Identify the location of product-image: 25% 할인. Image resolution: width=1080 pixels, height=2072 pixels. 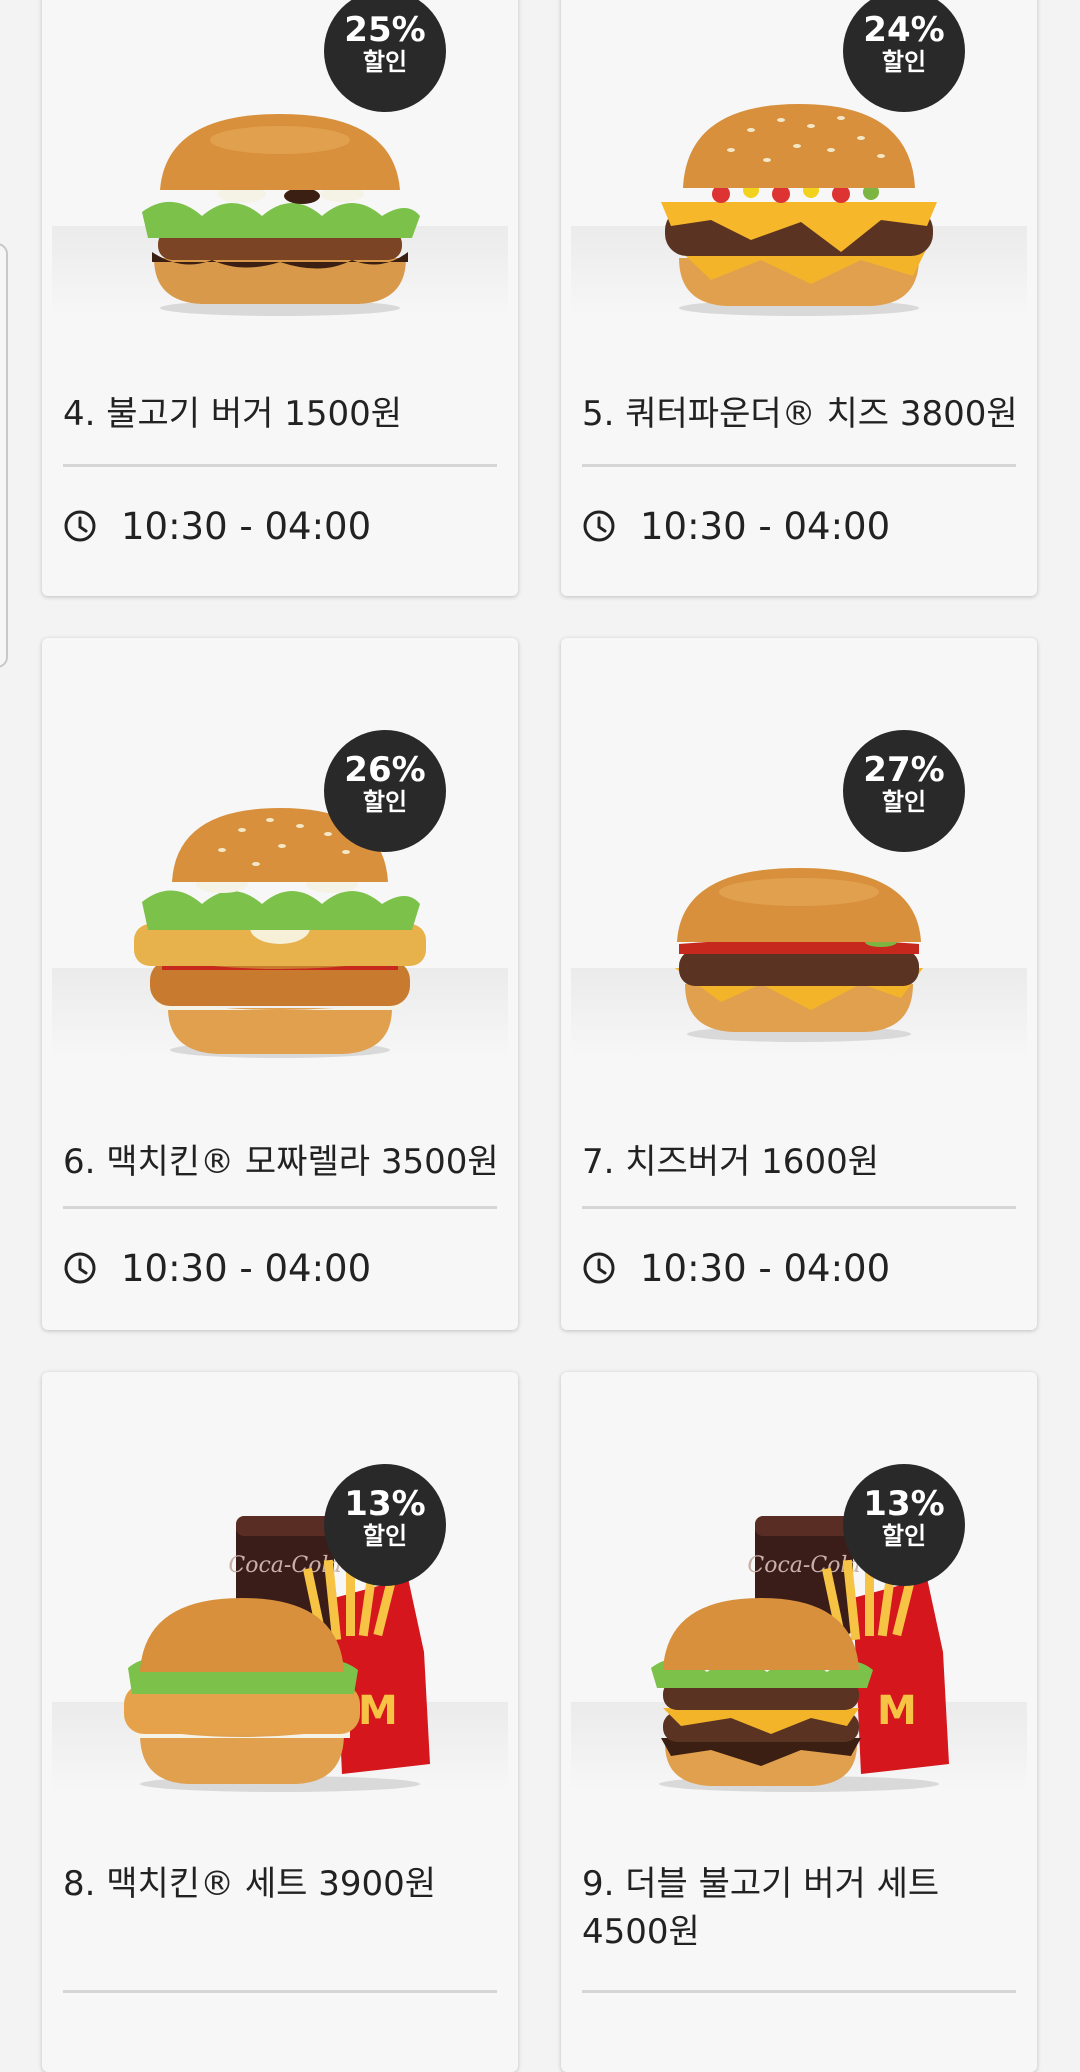
(280, 171).